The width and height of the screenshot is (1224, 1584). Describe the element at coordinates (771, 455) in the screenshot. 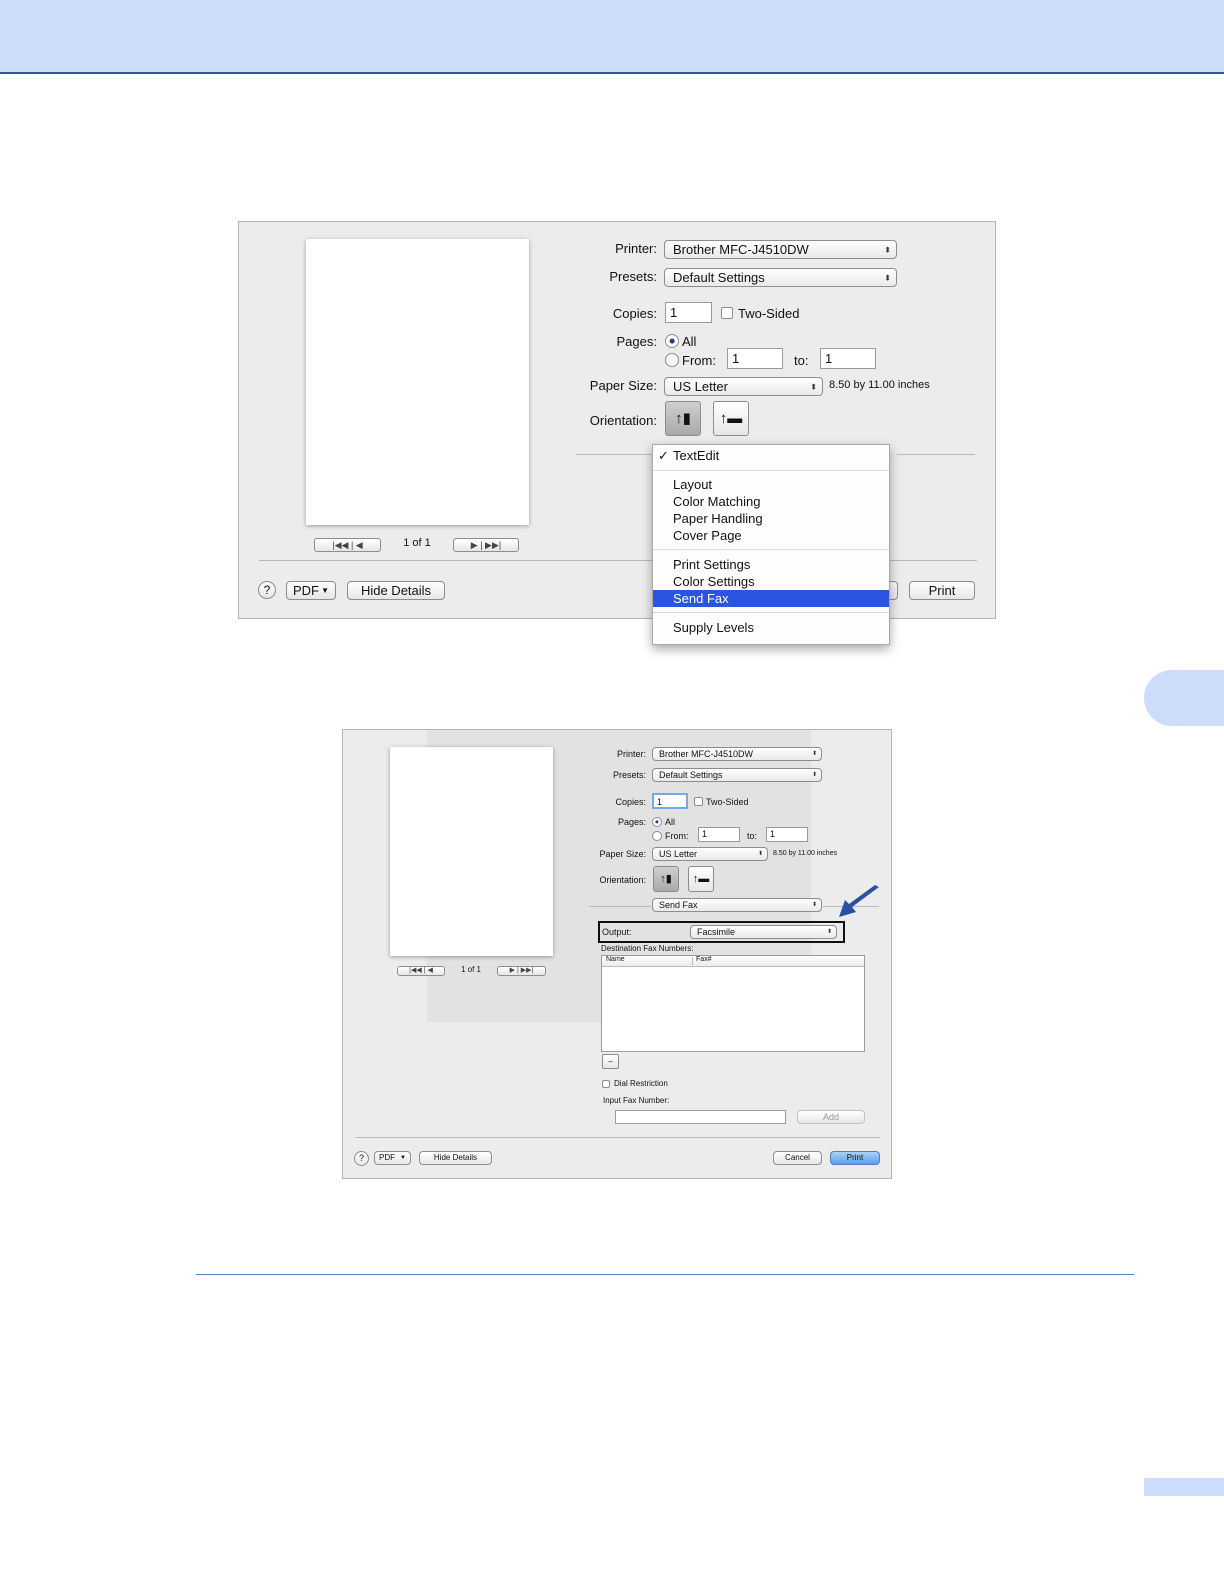

I see `menu-item-textedit: TextEdit` at that location.